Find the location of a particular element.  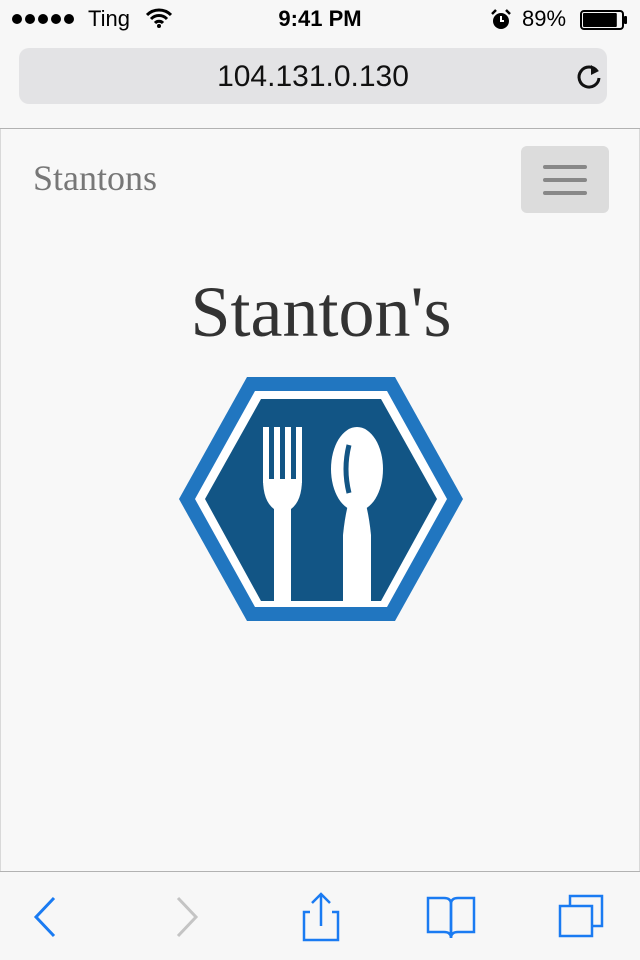

battery-icon is located at coordinates (603, 20).